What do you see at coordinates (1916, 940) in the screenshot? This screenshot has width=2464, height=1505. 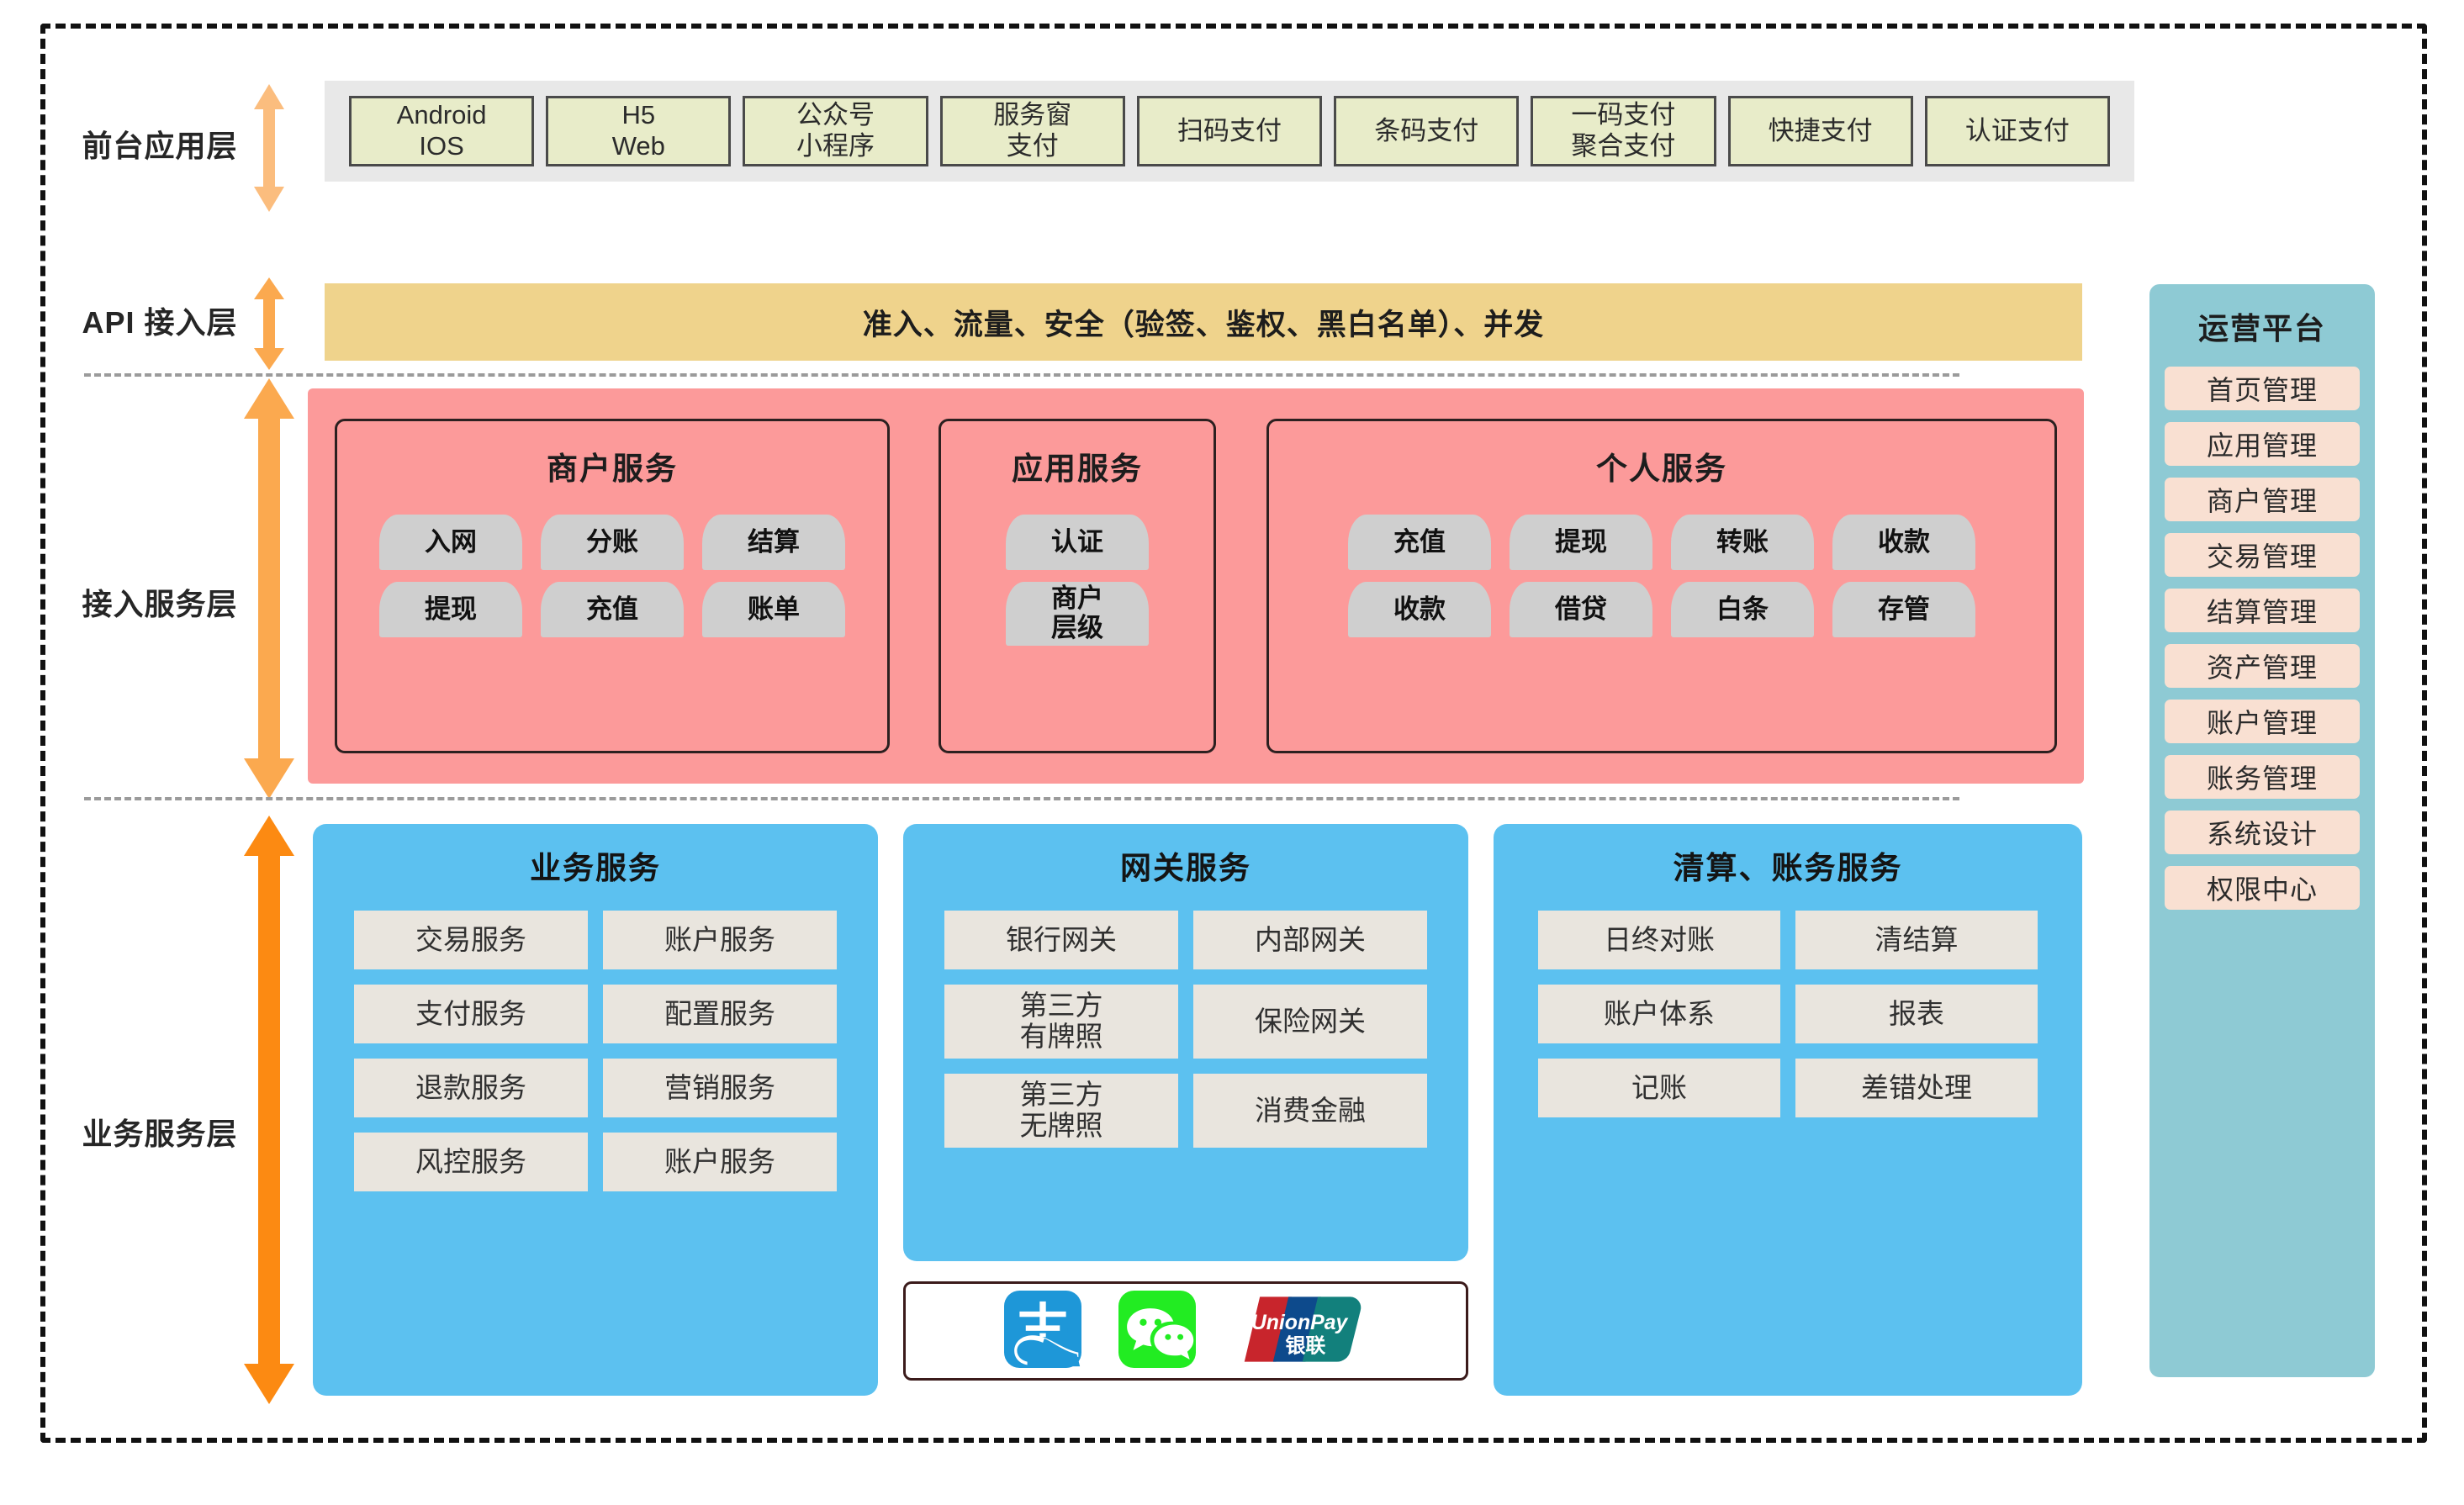 I see `service-tile: 清结算` at bounding box center [1916, 940].